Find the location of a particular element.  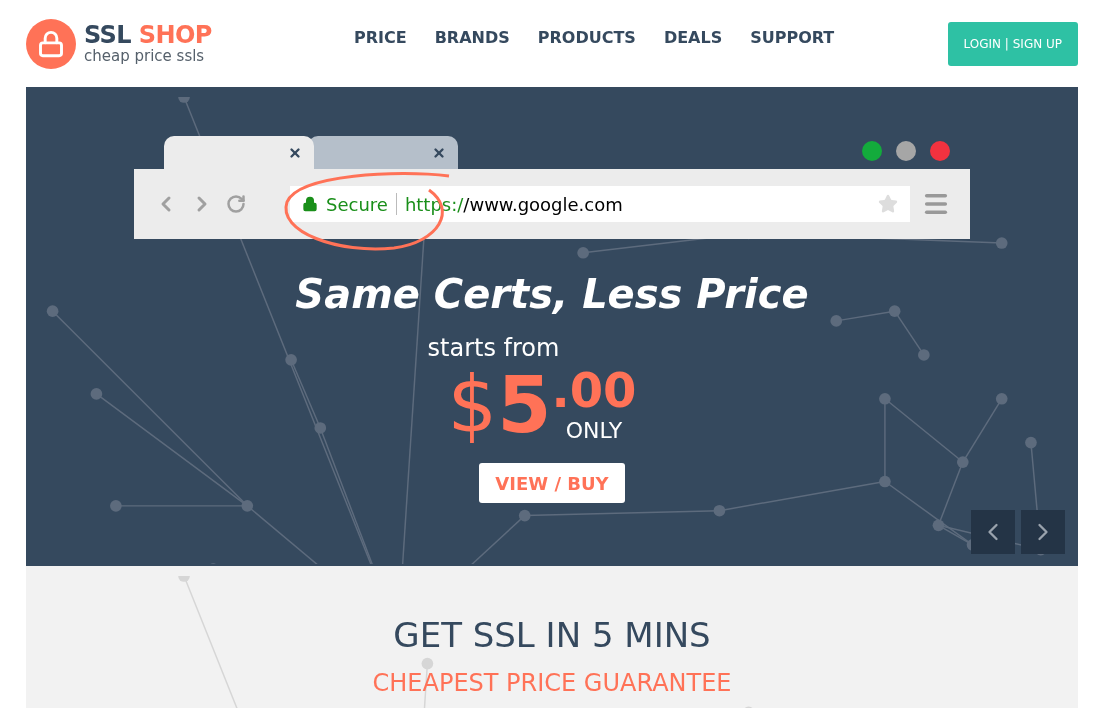

nav-link: SUPPORT is located at coordinates (792, 37).